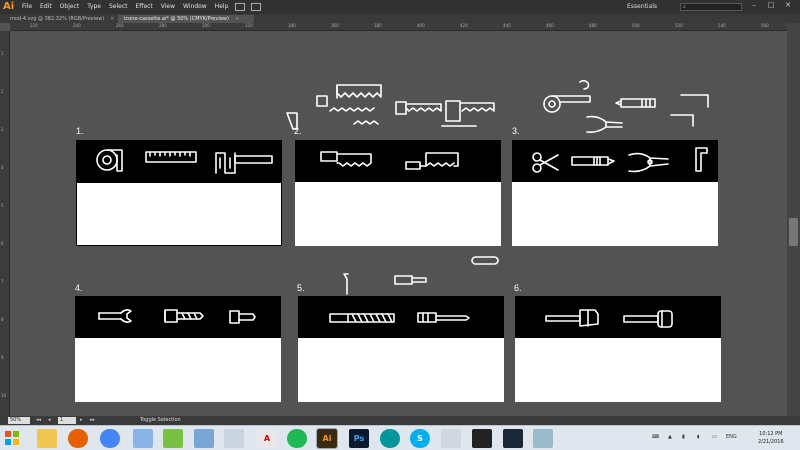  What do you see at coordinates (636, 25) in the screenshot?
I see `ruler-tick-label: 500` at bounding box center [636, 25].